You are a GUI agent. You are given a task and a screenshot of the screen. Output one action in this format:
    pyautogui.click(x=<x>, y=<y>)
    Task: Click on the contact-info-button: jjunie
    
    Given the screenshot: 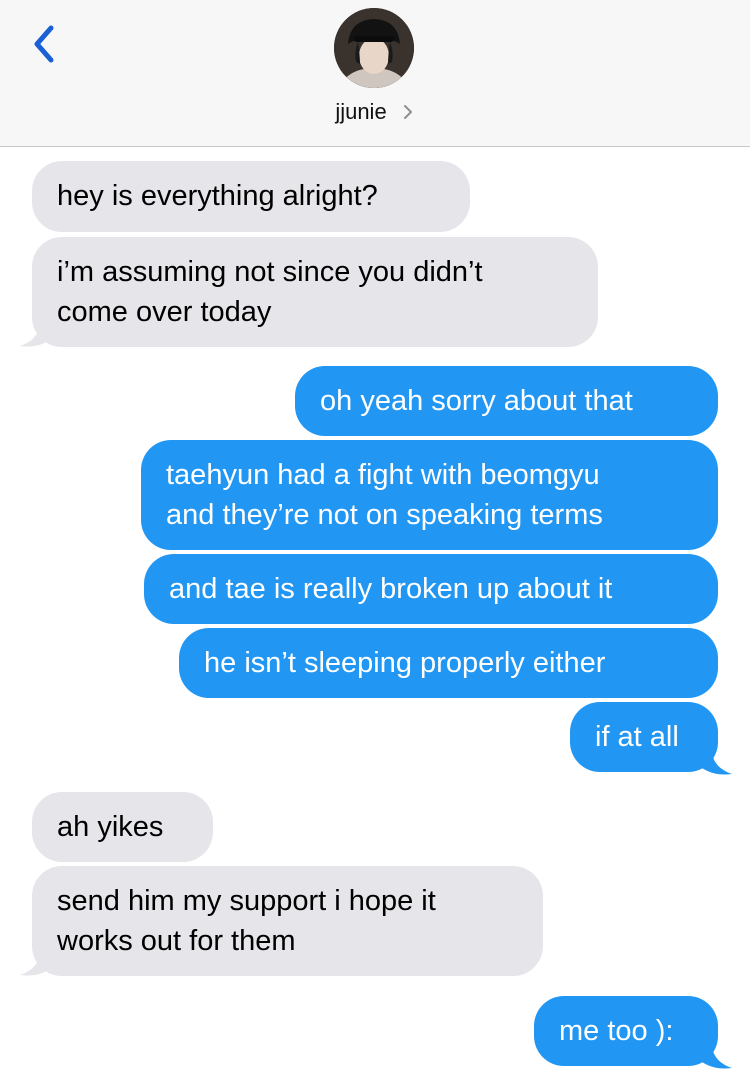 What is the action you would take?
    pyautogui.click(x=375, y=112)
    